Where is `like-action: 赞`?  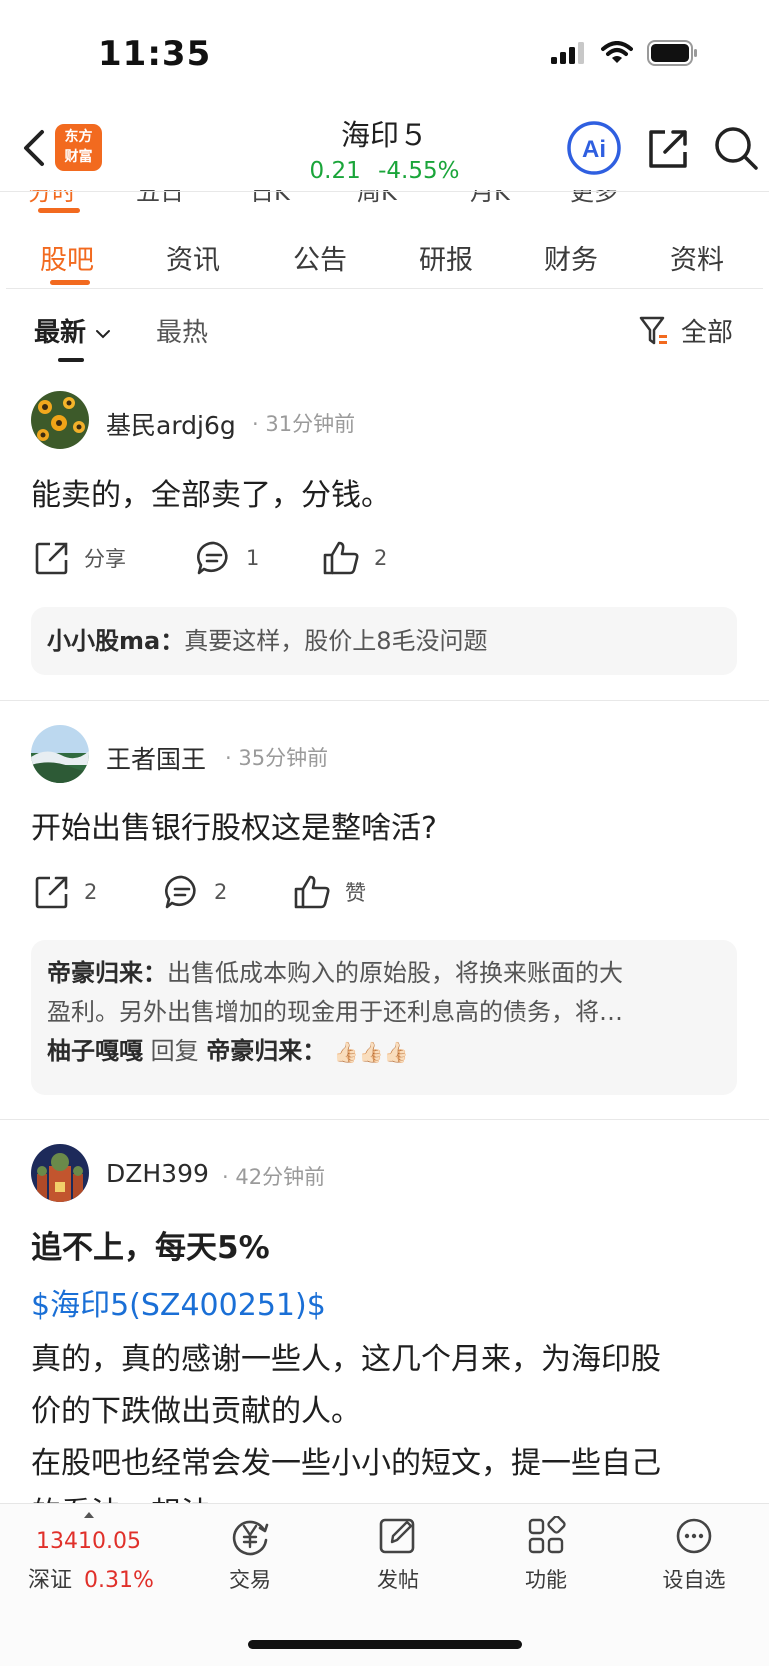 like-action: 赞 is located at coordinates (329, 892).